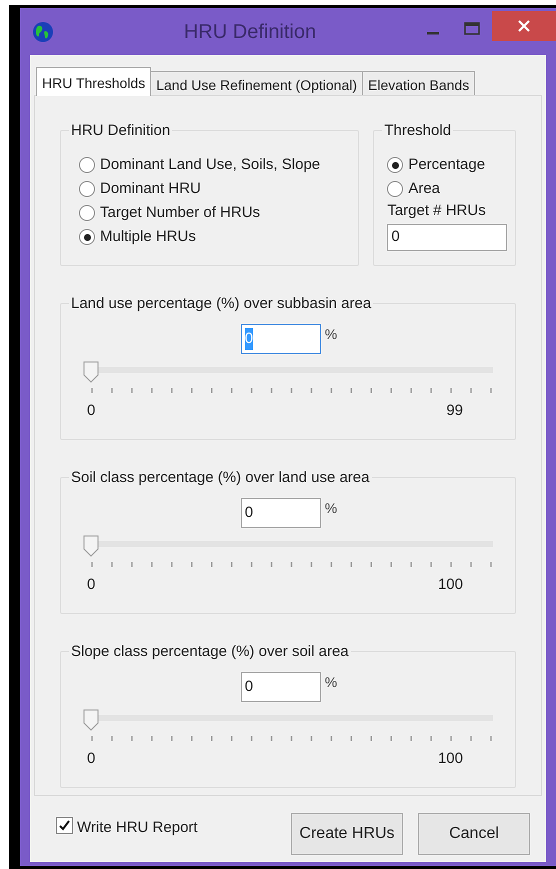  What do you see at coordinates (447, 164) in the screenshot?
I see `radio-label: Percentage` at bounding box center [447, 164].